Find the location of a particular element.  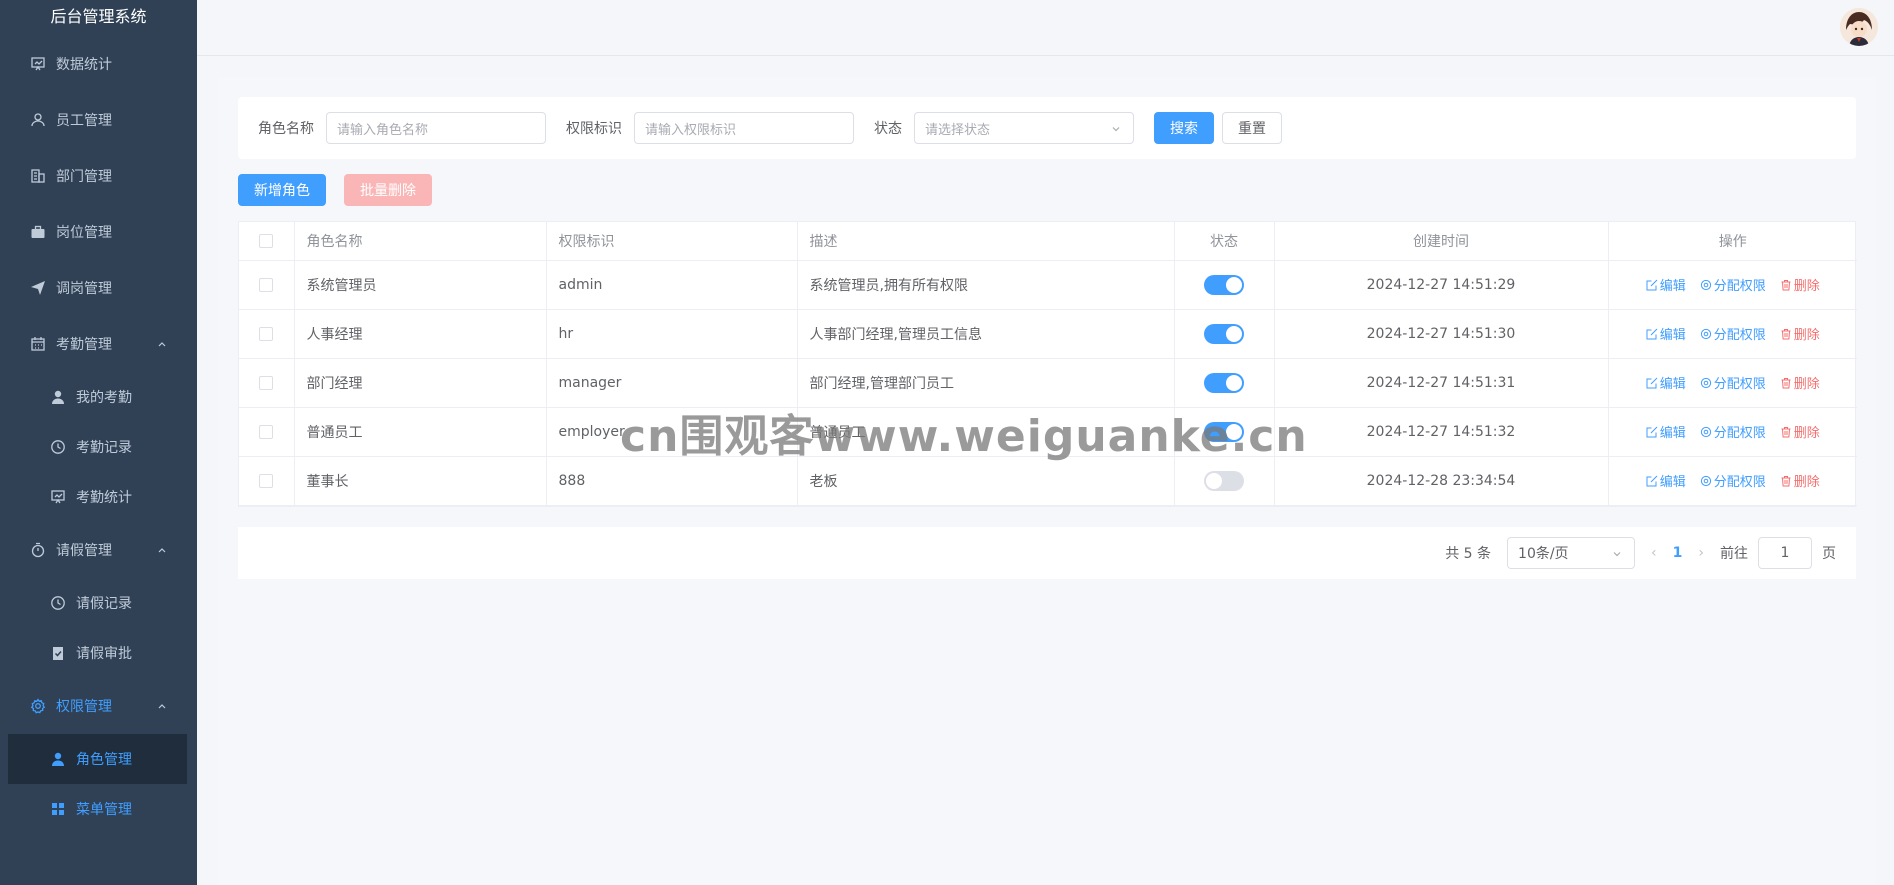

page-number: 1 is located at coordinates (1678, 553).